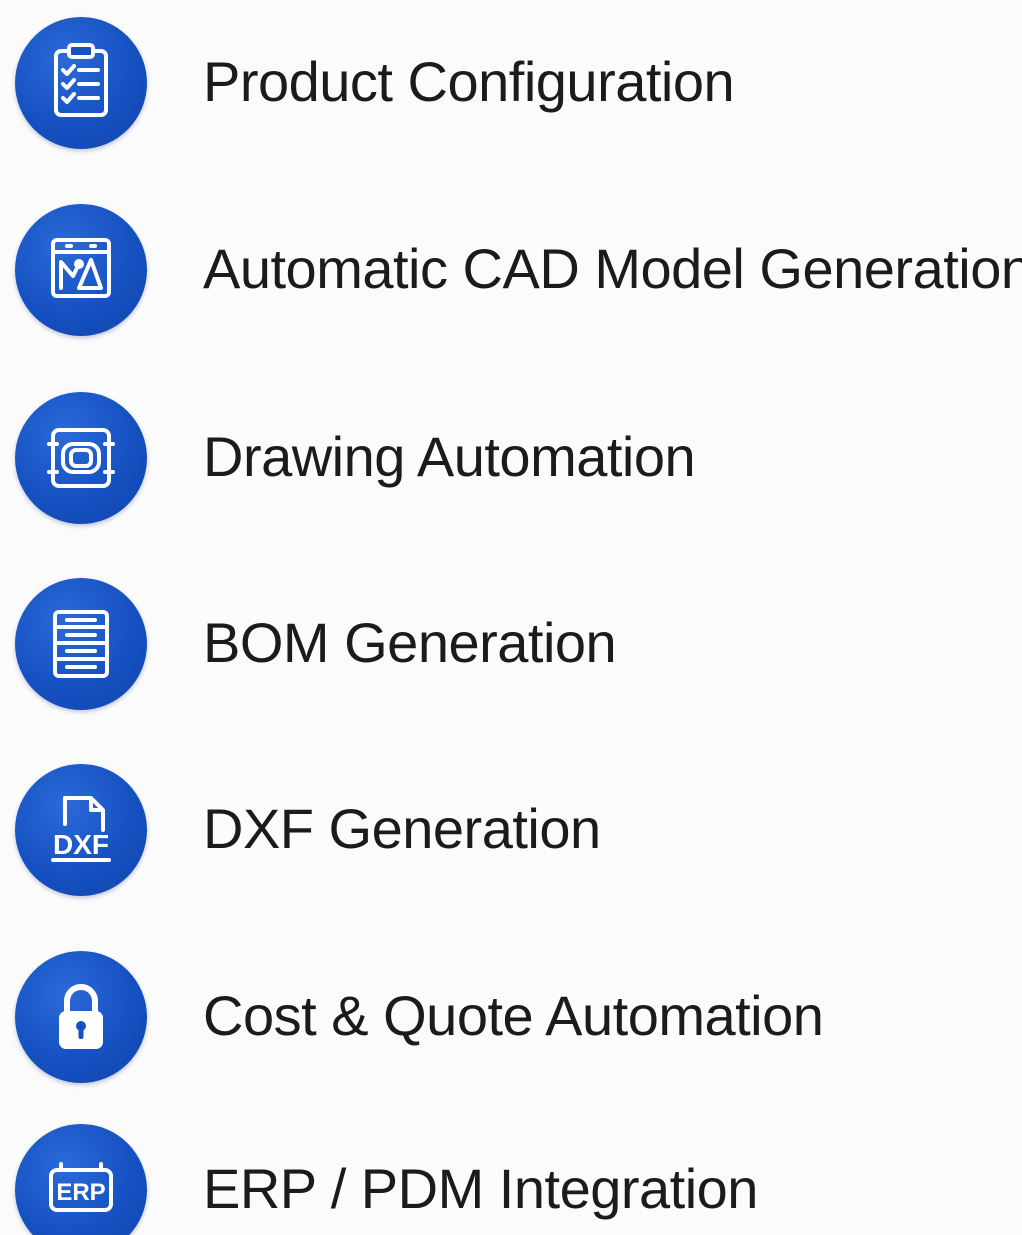 This screenshot has width=1022, height=1235. What do you see at coordinates (402, 828) in the screenshot?
I see `feature-label: DXF Generation` at bounding box center [402, 828].